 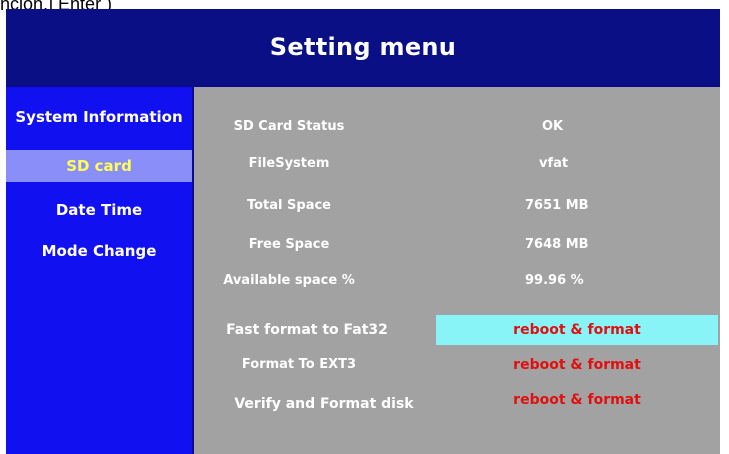 I want to click on verify-format-button: reboot & format, so click(x=577, y=400).